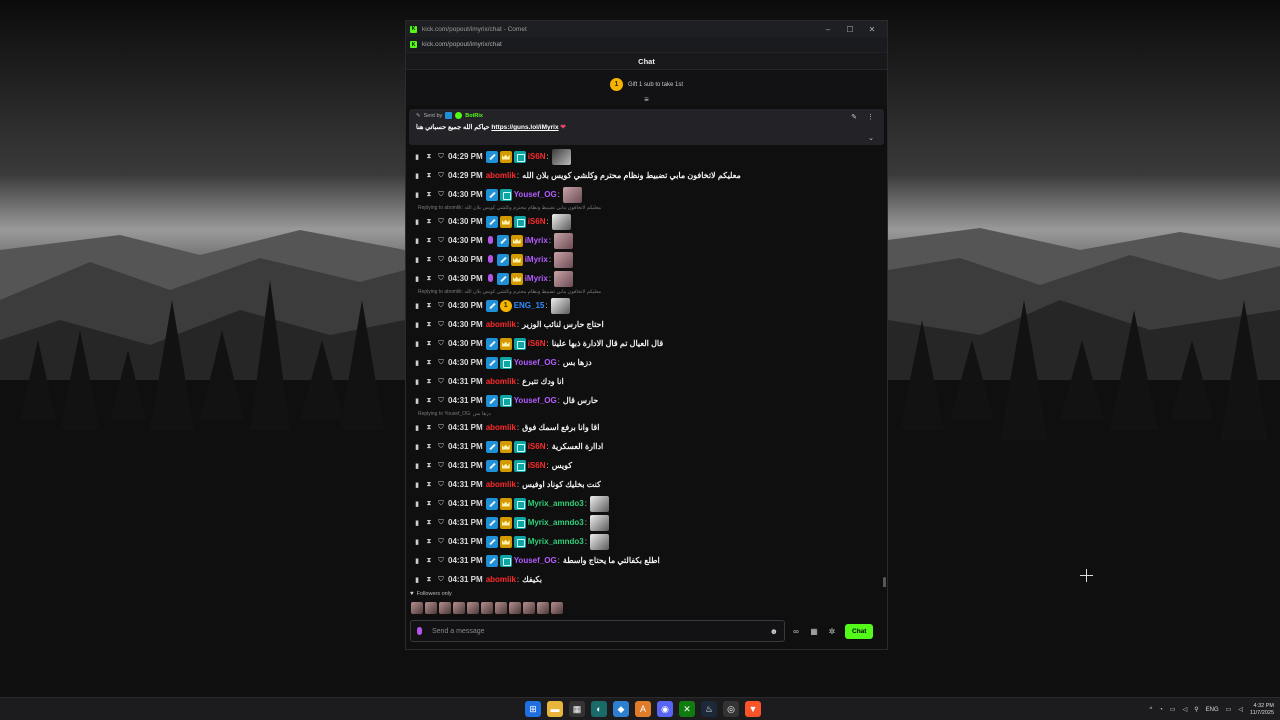  What do you see at coordinates (1173, 709) in the screenshot?
I see `network-icon: ▭` at bounding box center [1173, 709].